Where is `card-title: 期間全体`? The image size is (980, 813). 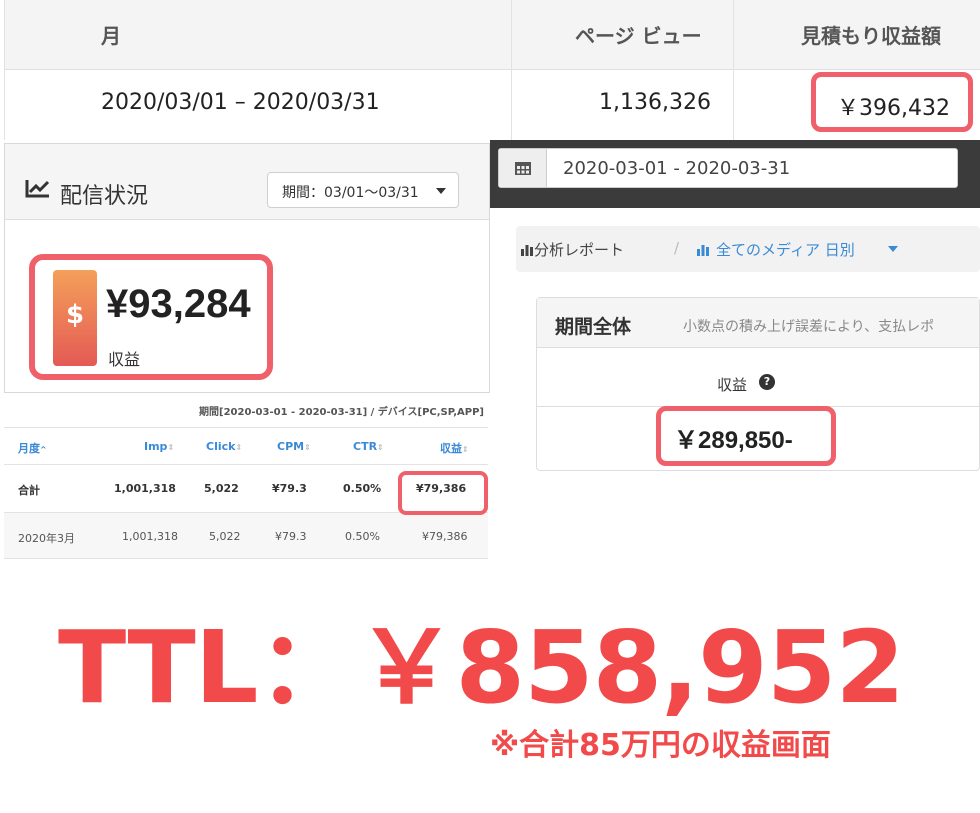
card-title: 期間全体 is located at coordinates (593, 327).